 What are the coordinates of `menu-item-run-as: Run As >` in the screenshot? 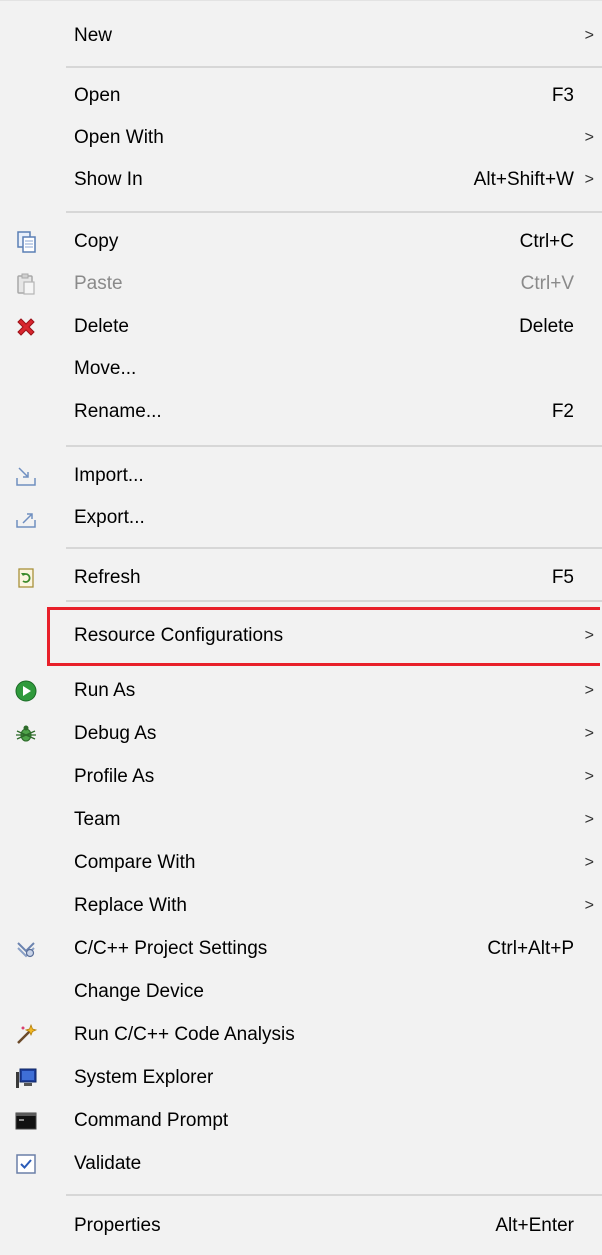 It's located at (301, 691).